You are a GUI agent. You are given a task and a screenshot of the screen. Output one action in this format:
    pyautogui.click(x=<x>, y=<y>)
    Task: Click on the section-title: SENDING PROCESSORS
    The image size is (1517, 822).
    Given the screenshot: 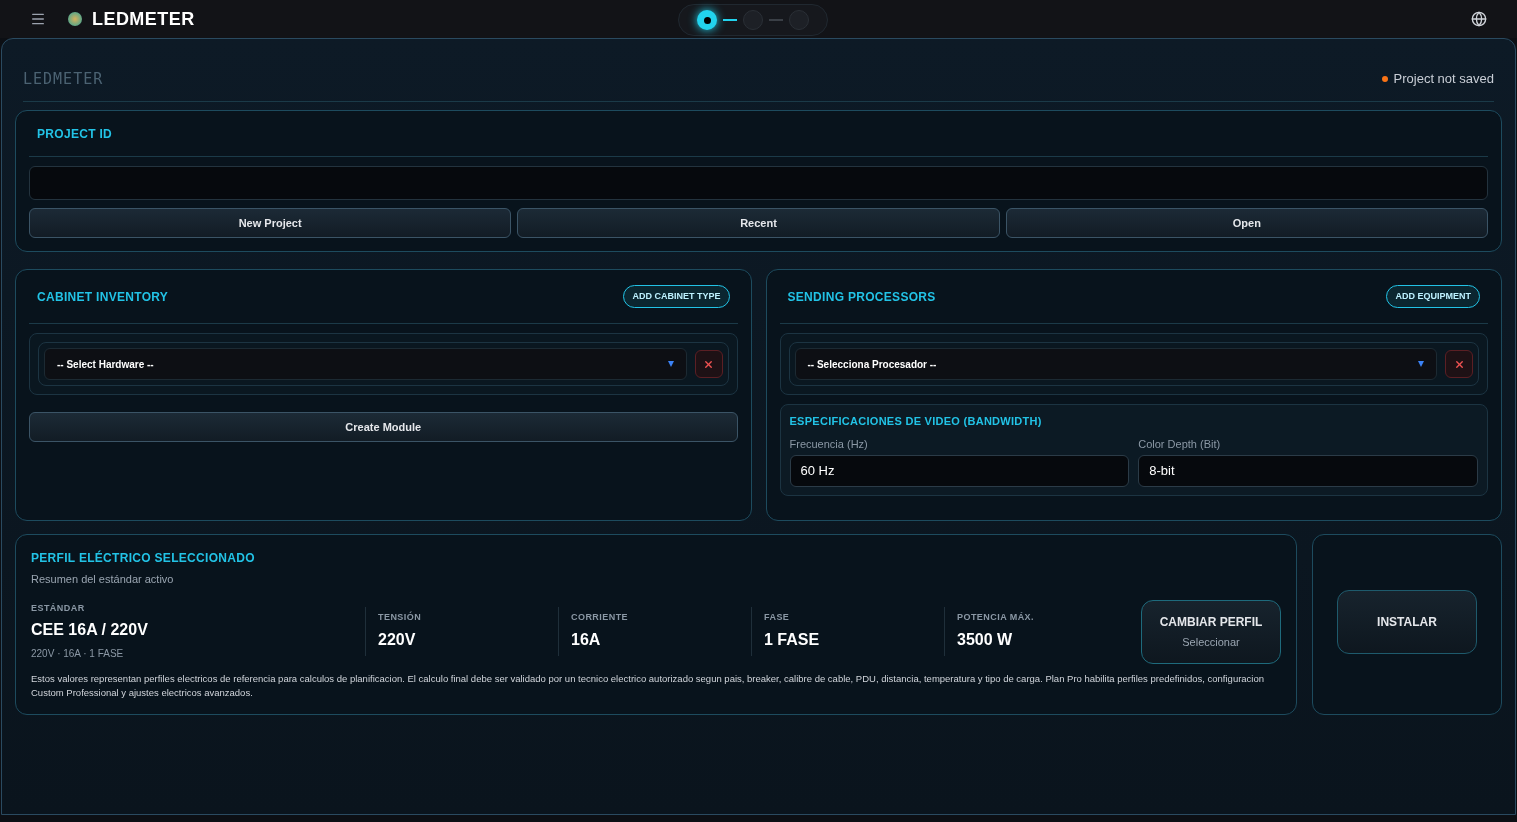 What is the action you would take?
    pyautogui.click(x=861, y=297)
    